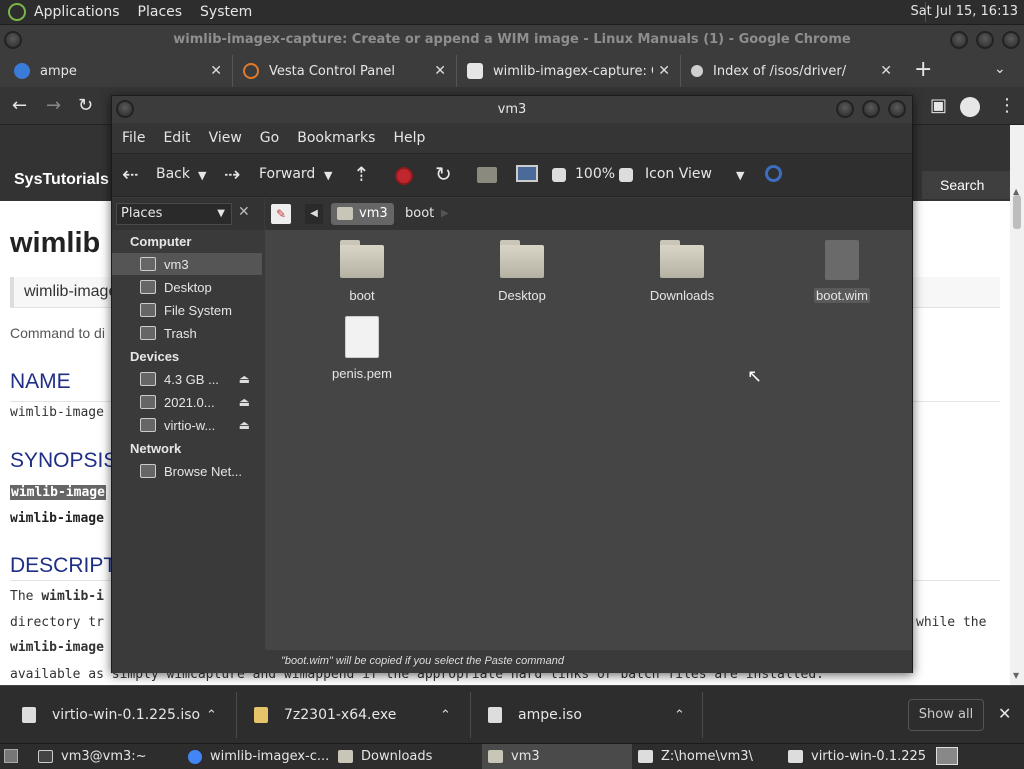  What do you see at coordinates (923, 69) in the screenshot?
I see `new-tab-button: +` at bounding box center [923, 69].